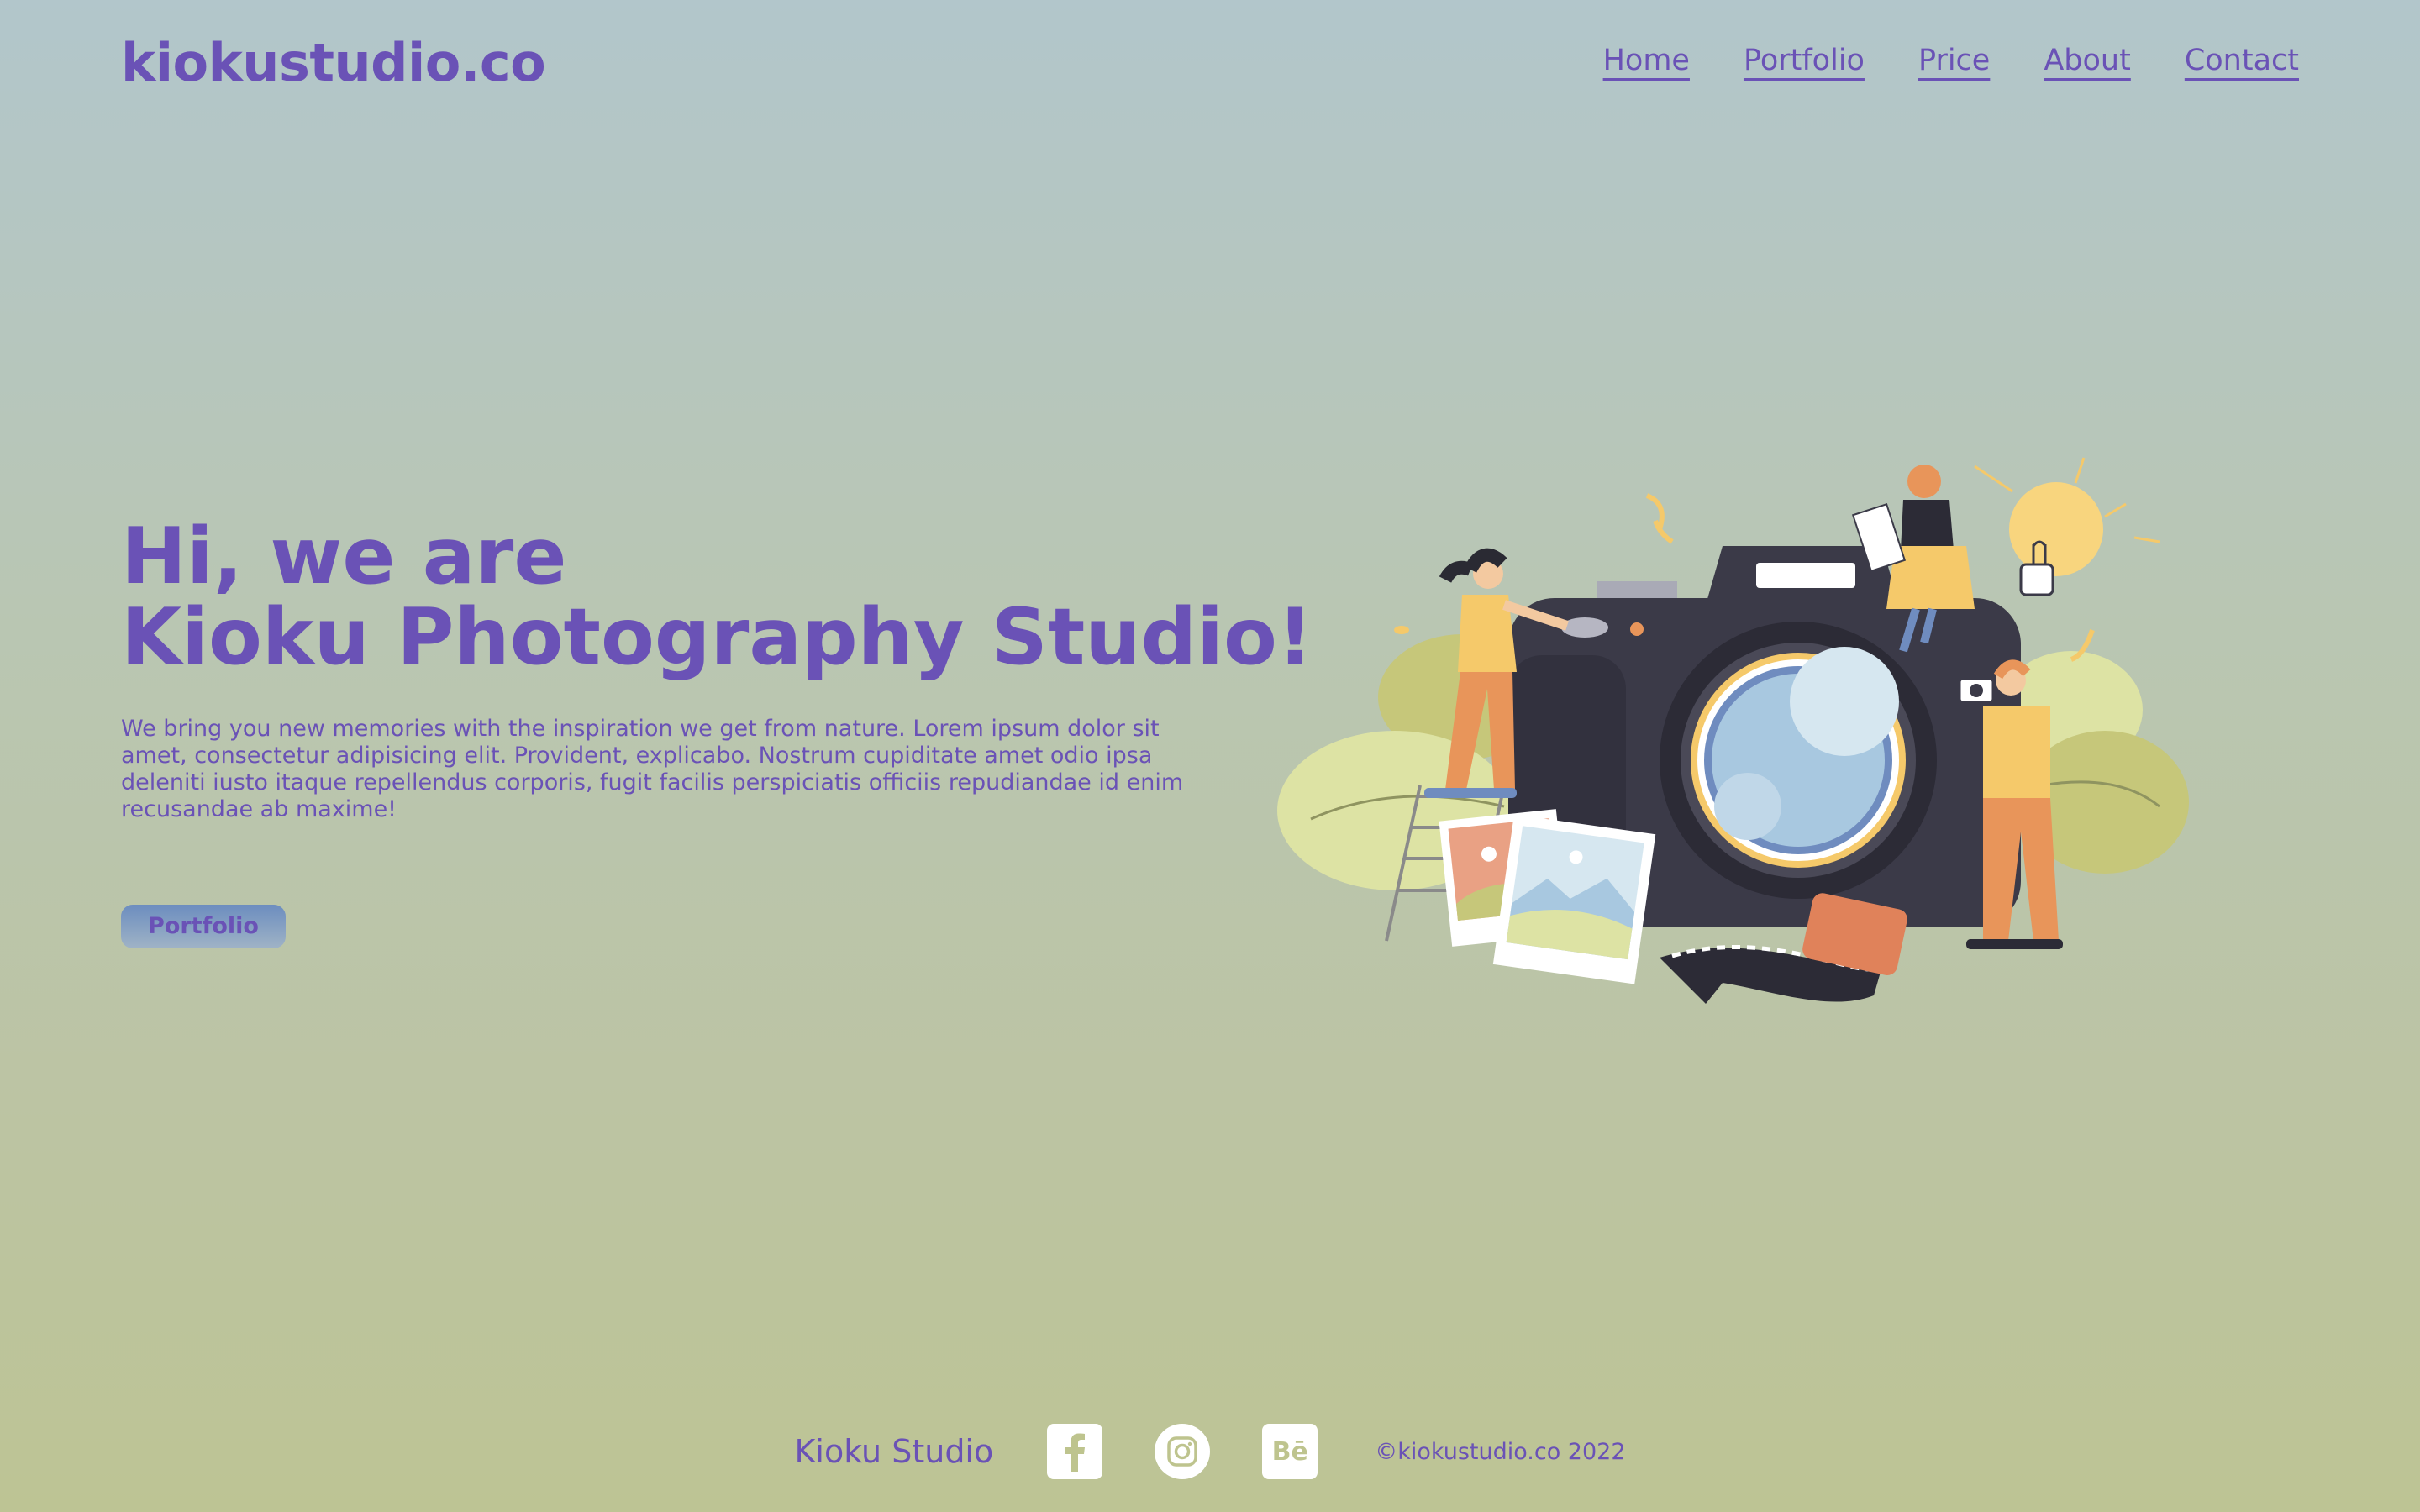 The height and width of the screenshot is (1512, 2420). Describe the element at coordinates (894, 1451) in the screenshot. I see `footer-brand: Kioku Studio` at that location.